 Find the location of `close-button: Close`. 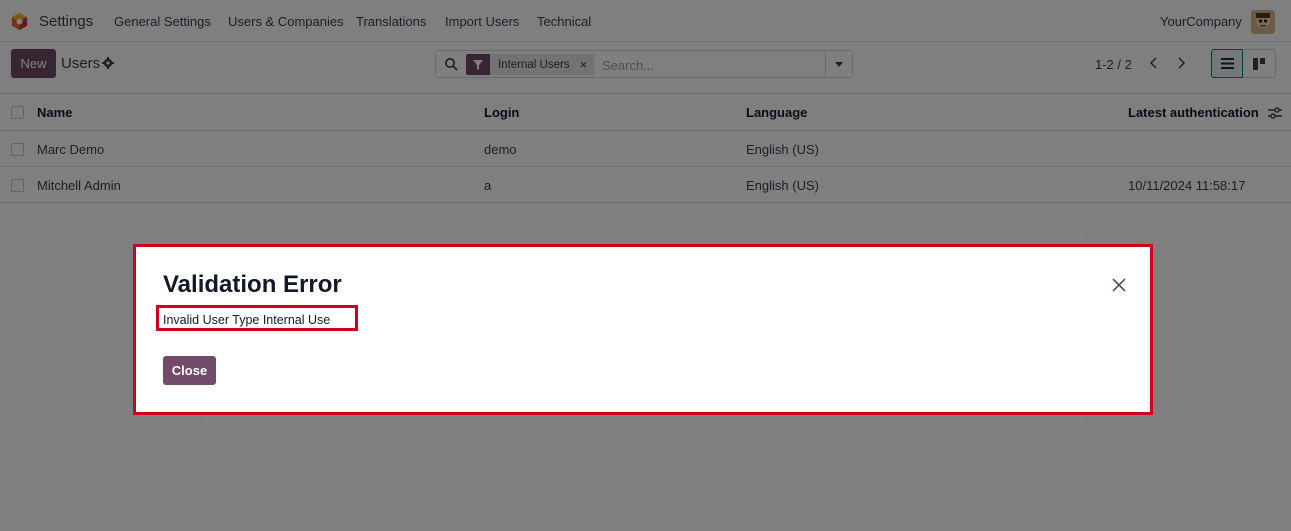

close-button: Close is located at coordinates (189, 370).